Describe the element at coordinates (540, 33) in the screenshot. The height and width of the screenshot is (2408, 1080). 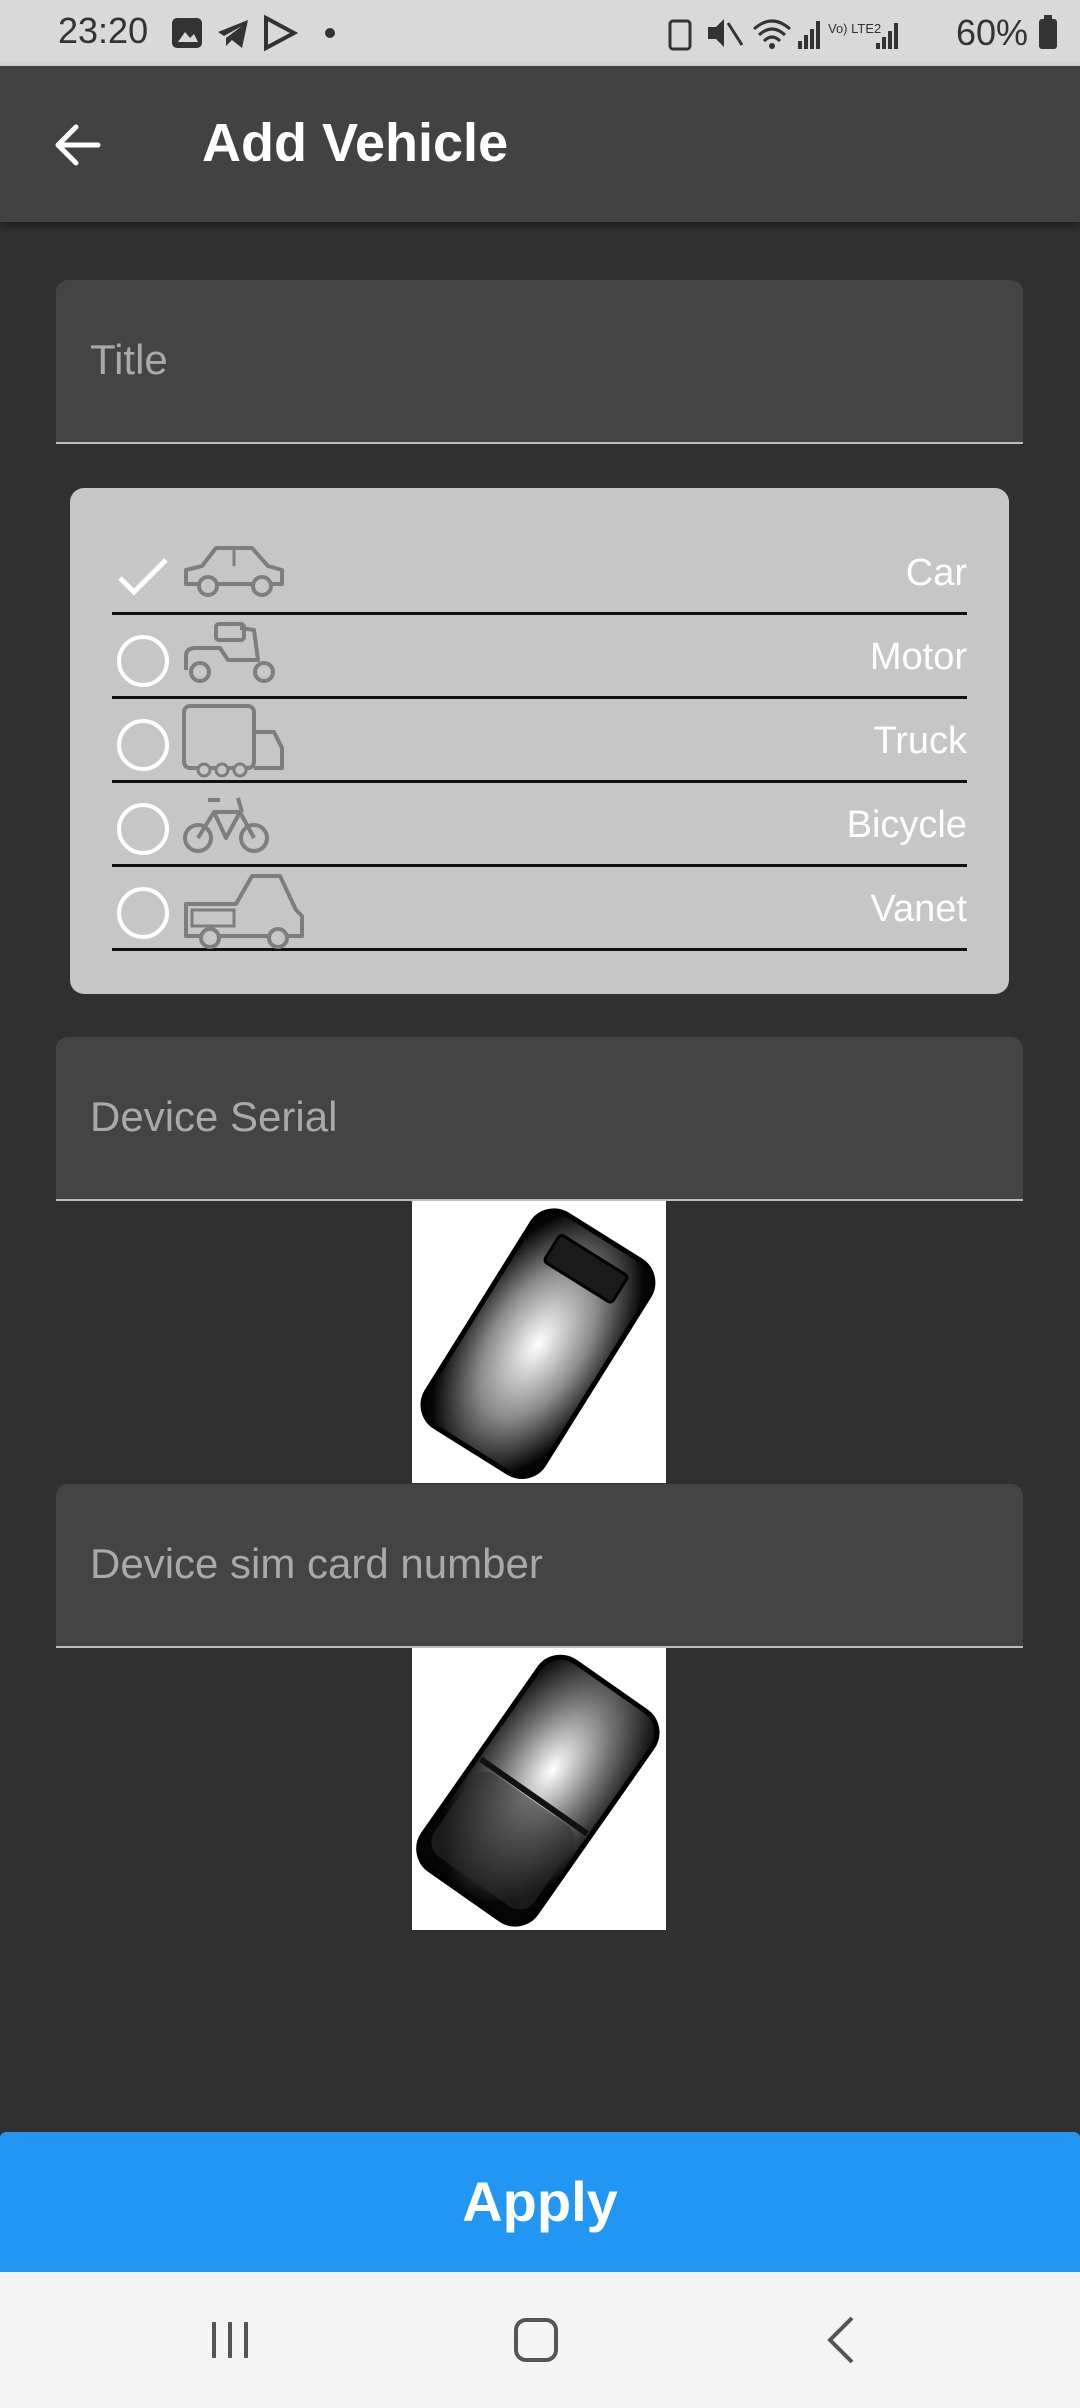
I see `status-bar: 23:20 Vo) LTE2 60%` at that location.